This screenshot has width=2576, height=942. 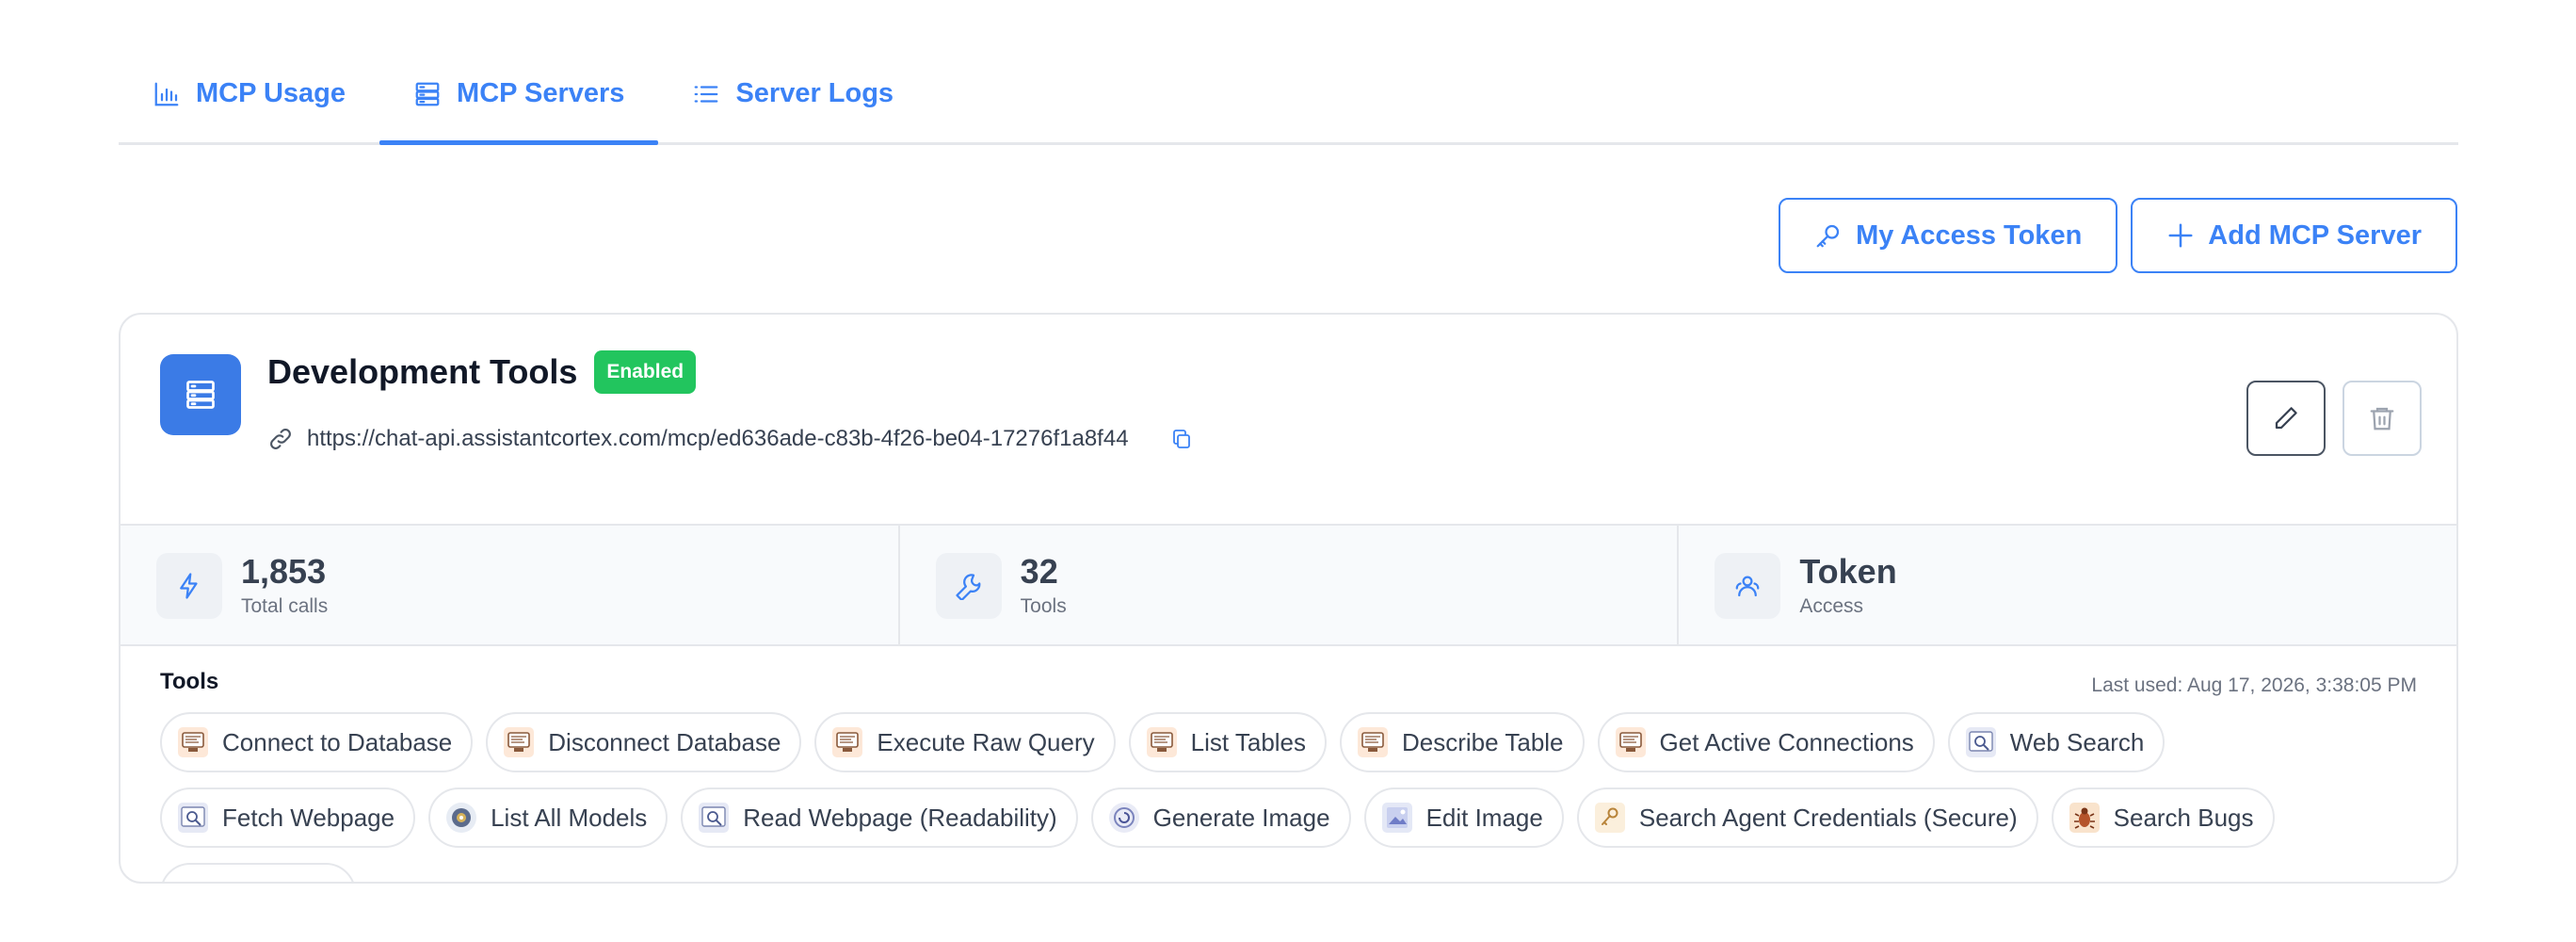 What do you see at coordinates (1831, 606) in the screenshot?
I see `stat-label: Access` at bounding box center [1831, 606].